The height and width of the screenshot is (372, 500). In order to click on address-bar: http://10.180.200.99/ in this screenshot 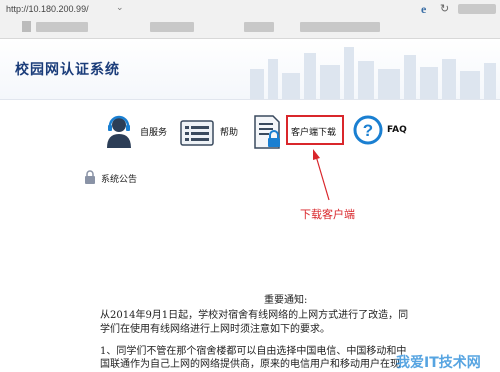, I will do `click(47, 9)`.